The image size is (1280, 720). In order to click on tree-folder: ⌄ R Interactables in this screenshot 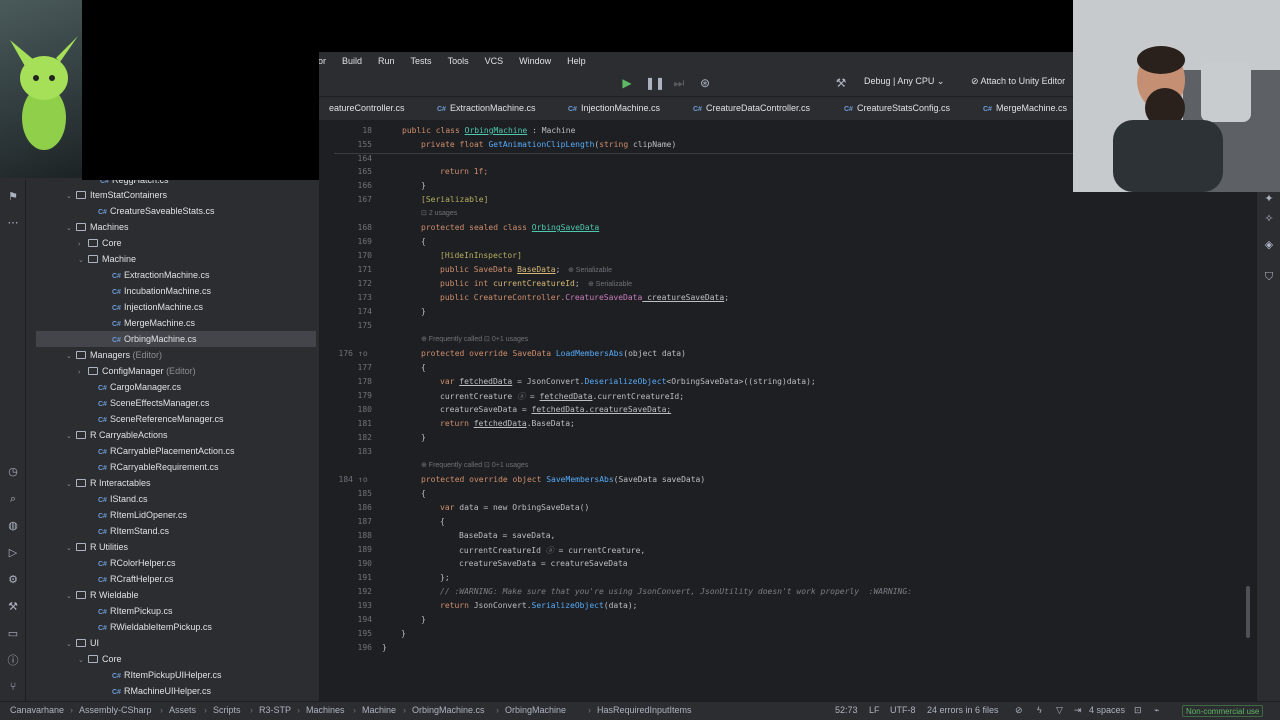, I will do `click(108, 483)`.